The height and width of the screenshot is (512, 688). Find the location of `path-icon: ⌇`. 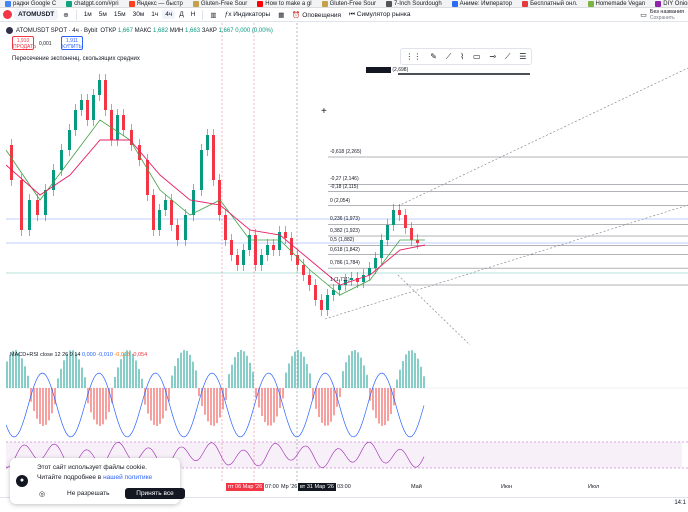

path-icon: ⌇ is located at coordinates (462, 56).